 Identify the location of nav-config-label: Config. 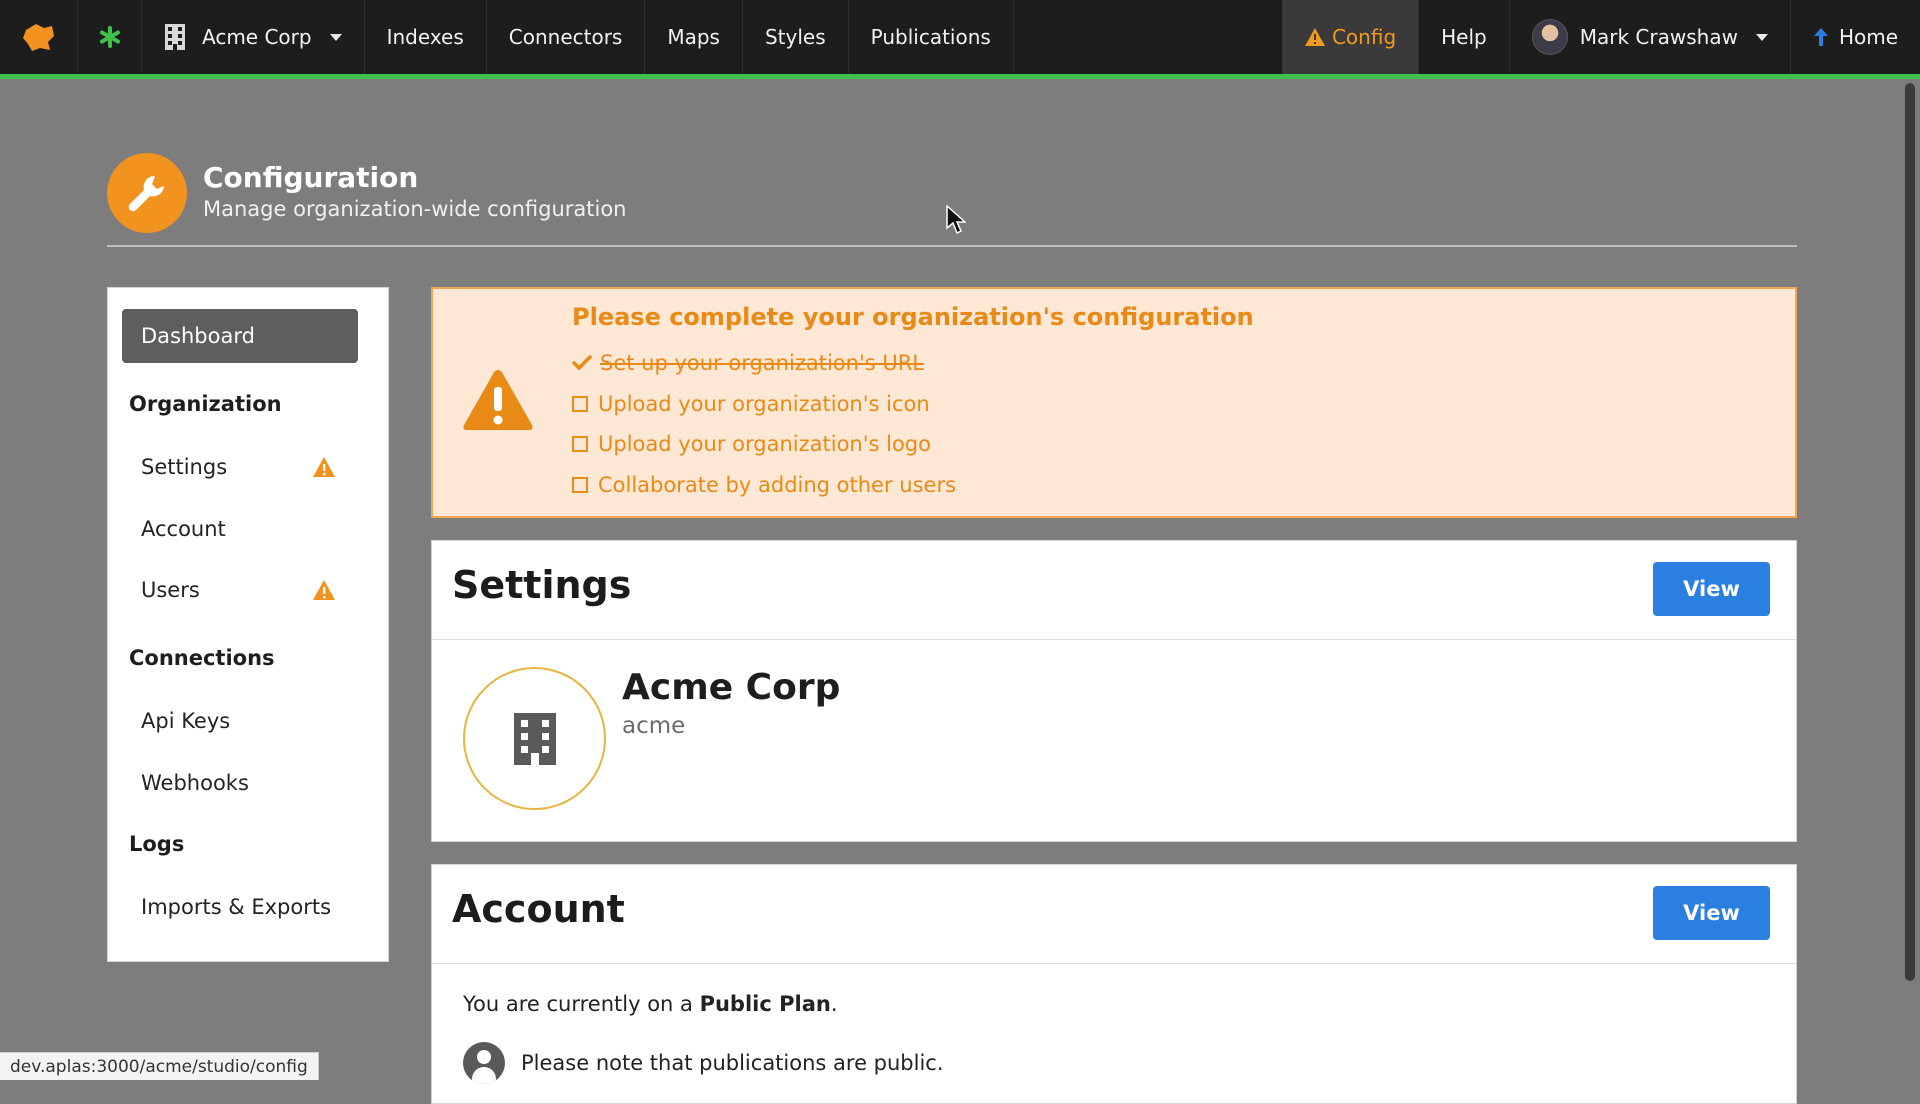
(1364, 37).